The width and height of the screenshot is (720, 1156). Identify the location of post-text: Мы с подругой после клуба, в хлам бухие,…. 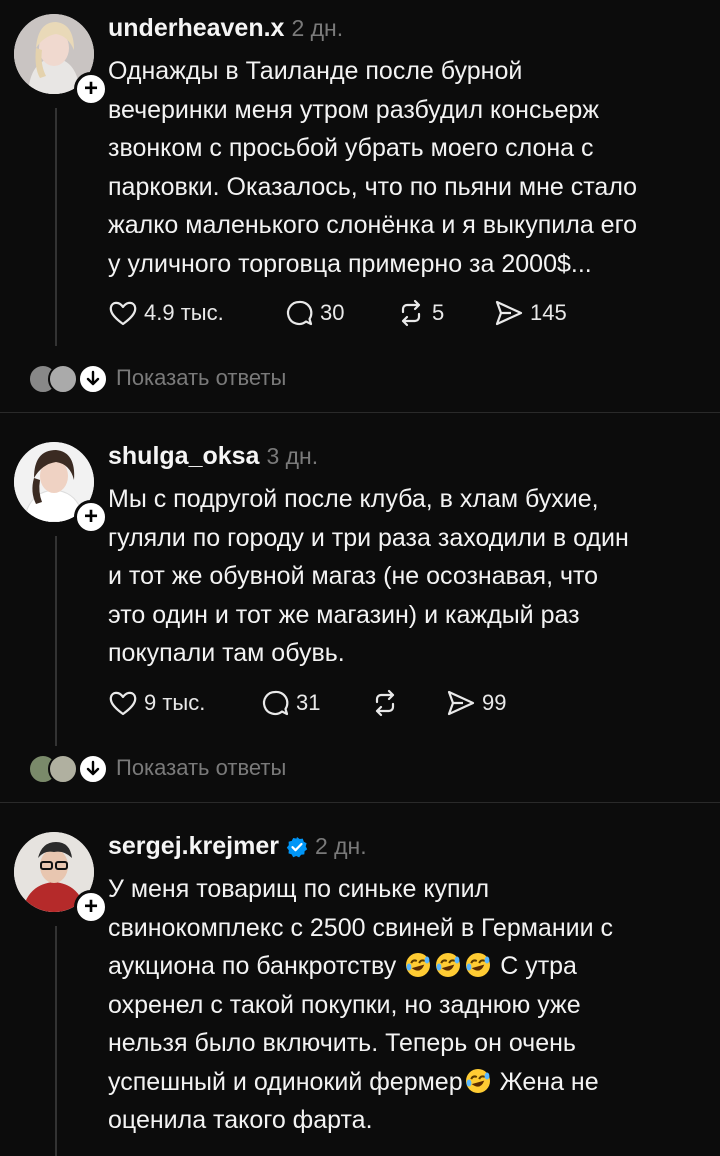
(408, 576).